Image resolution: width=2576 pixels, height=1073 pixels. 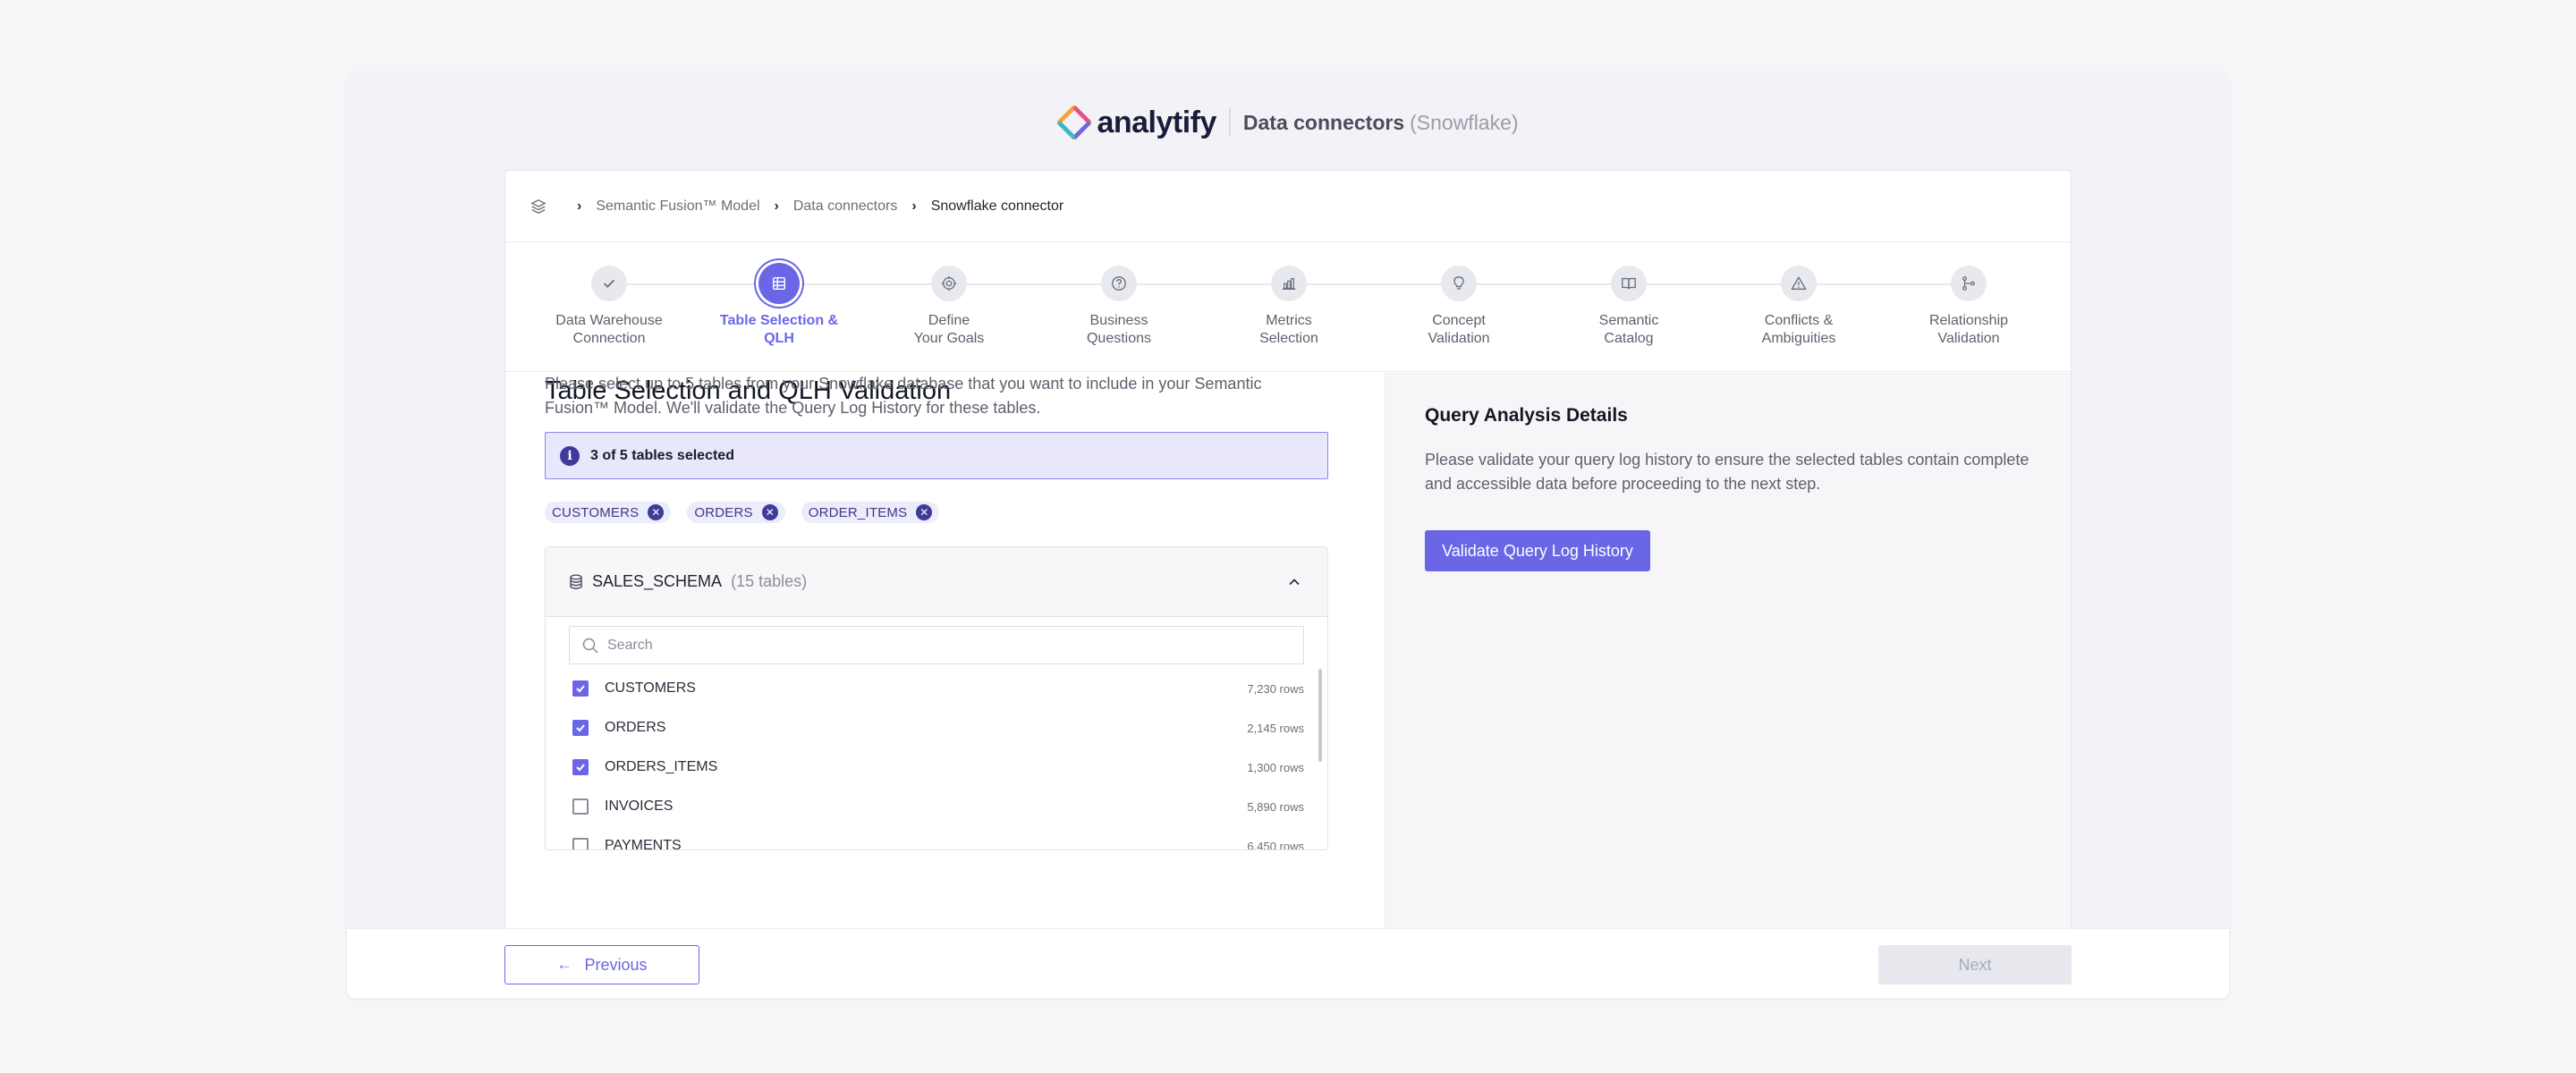 What do you see at coordinates (1459, 307) in the screenshot?
I see `step-concept-validation: Concept Validation` at bounding box center [1459, 307].